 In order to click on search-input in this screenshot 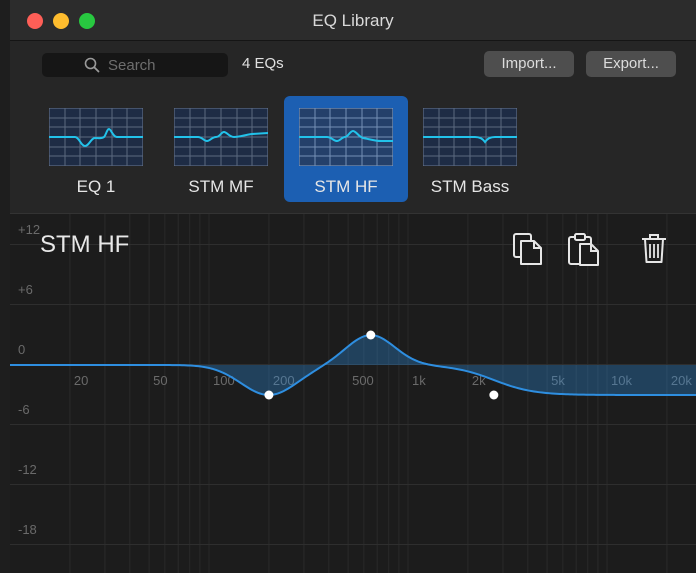, I will do `click(163, 65)`.